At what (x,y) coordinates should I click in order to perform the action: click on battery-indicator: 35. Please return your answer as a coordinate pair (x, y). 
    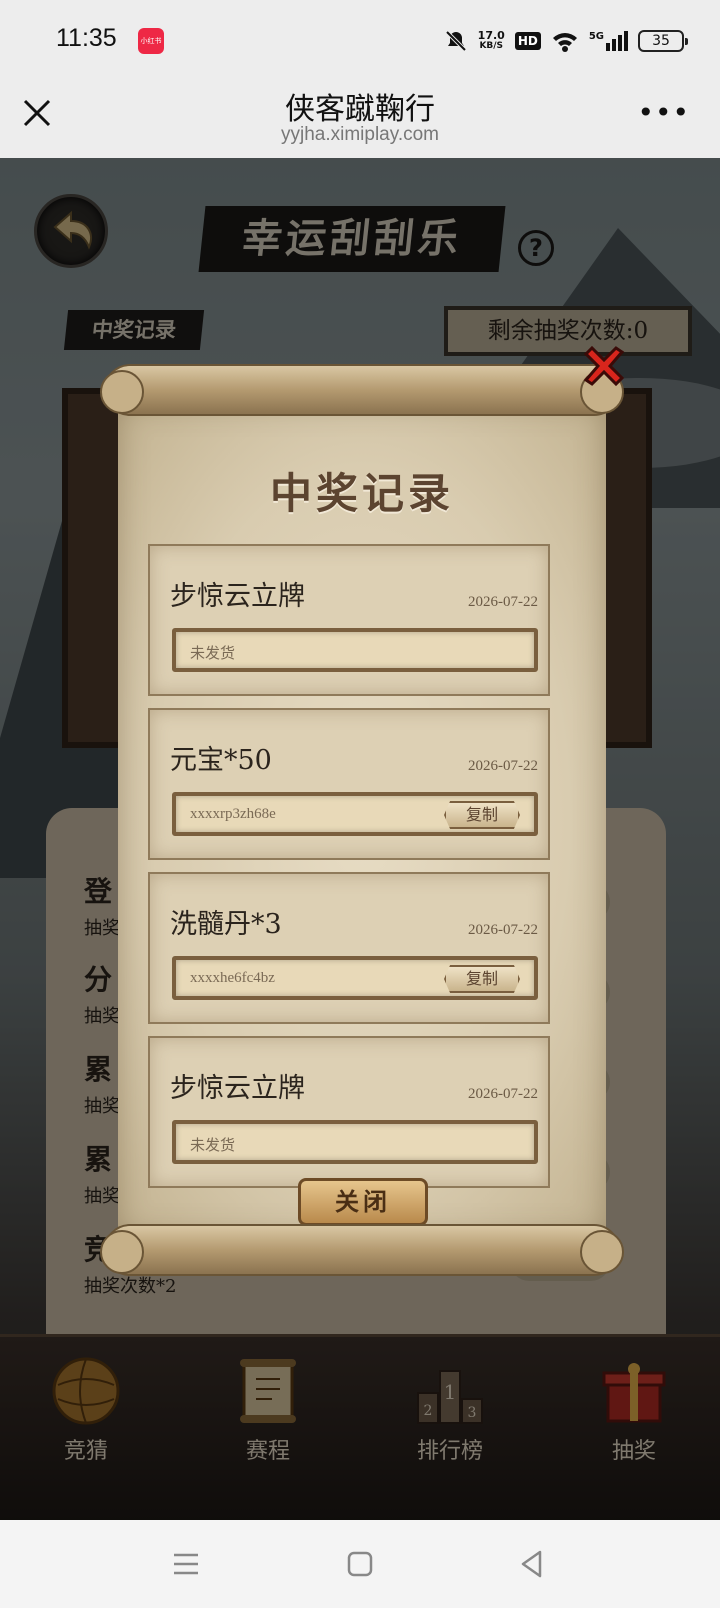
    Looking at the image, I should click on (663, 41).